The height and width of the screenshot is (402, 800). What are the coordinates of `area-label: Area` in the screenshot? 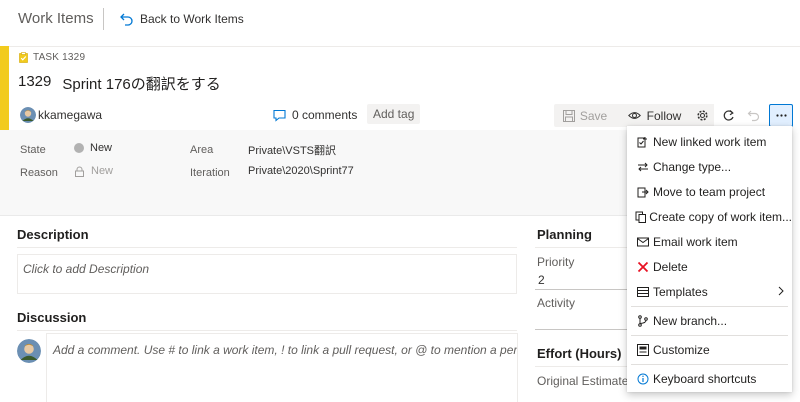 It's located at (202, 150).